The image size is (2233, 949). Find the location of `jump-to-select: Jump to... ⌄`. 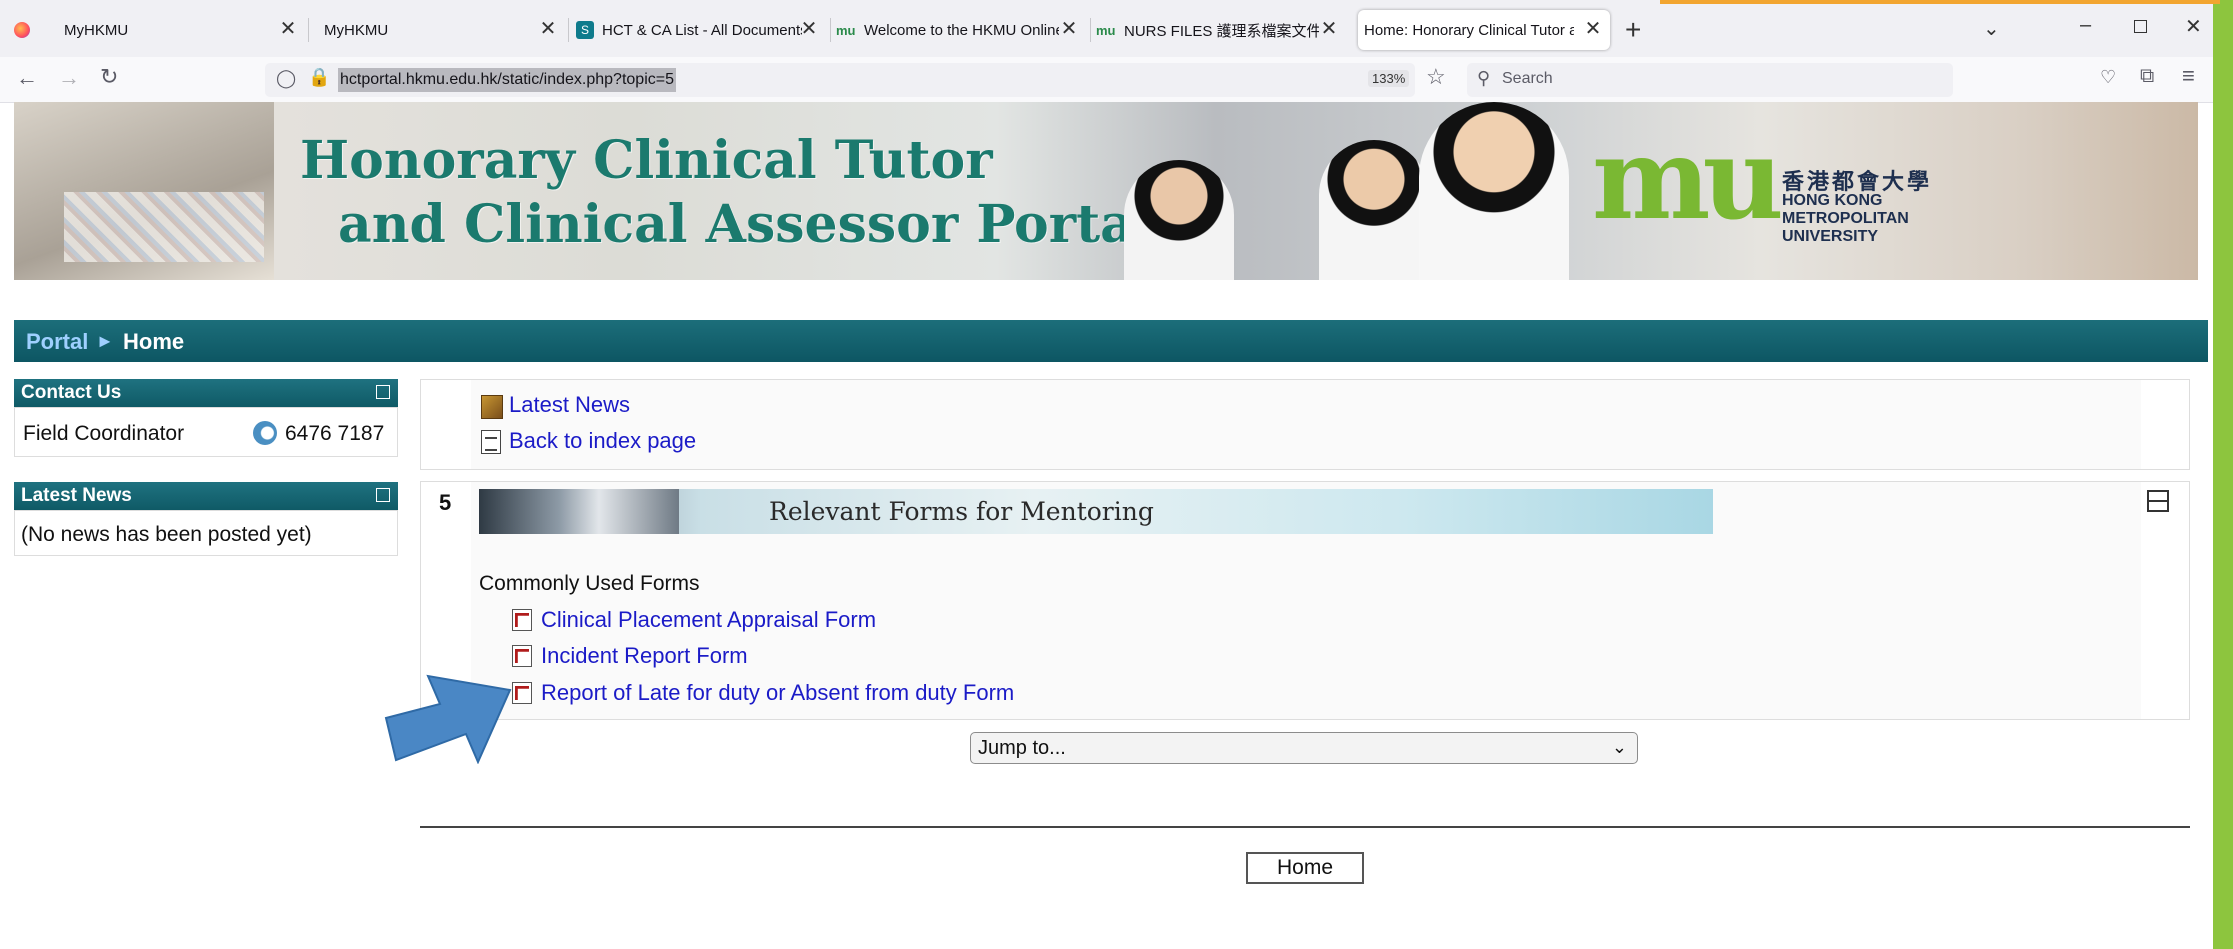

jump-to-select: Jump to... ⌄ is located at coordinates (1304, 748).